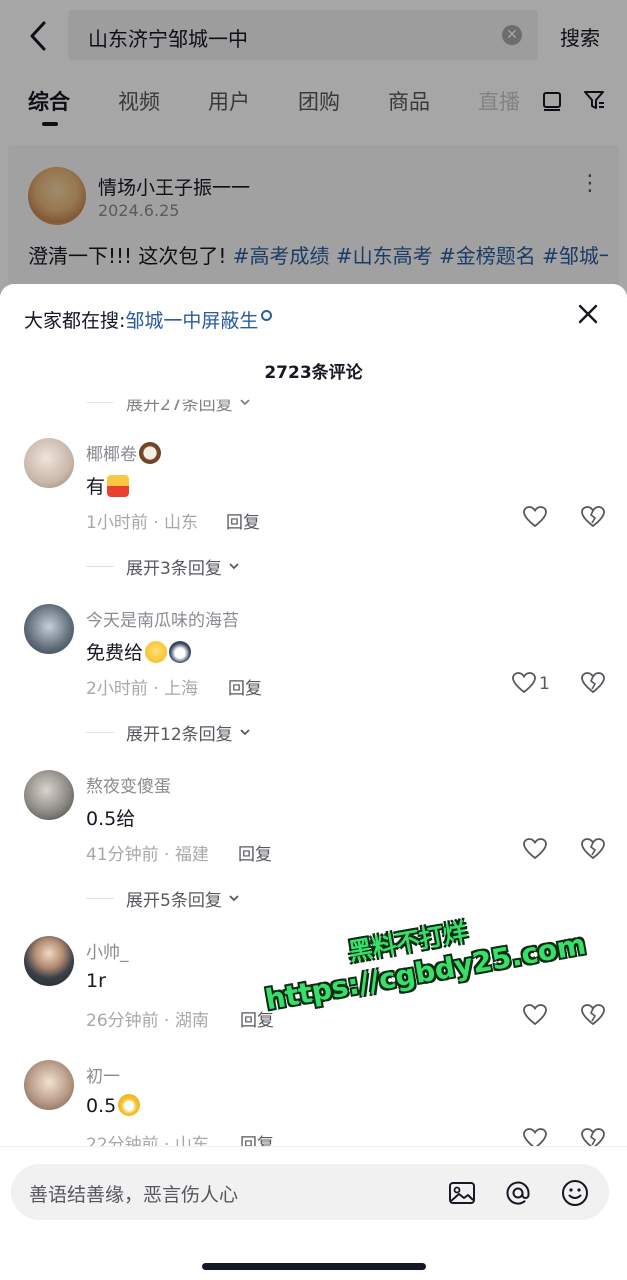  I want to click on expand-replies-label: 展开27条回复, so click(179, 404).